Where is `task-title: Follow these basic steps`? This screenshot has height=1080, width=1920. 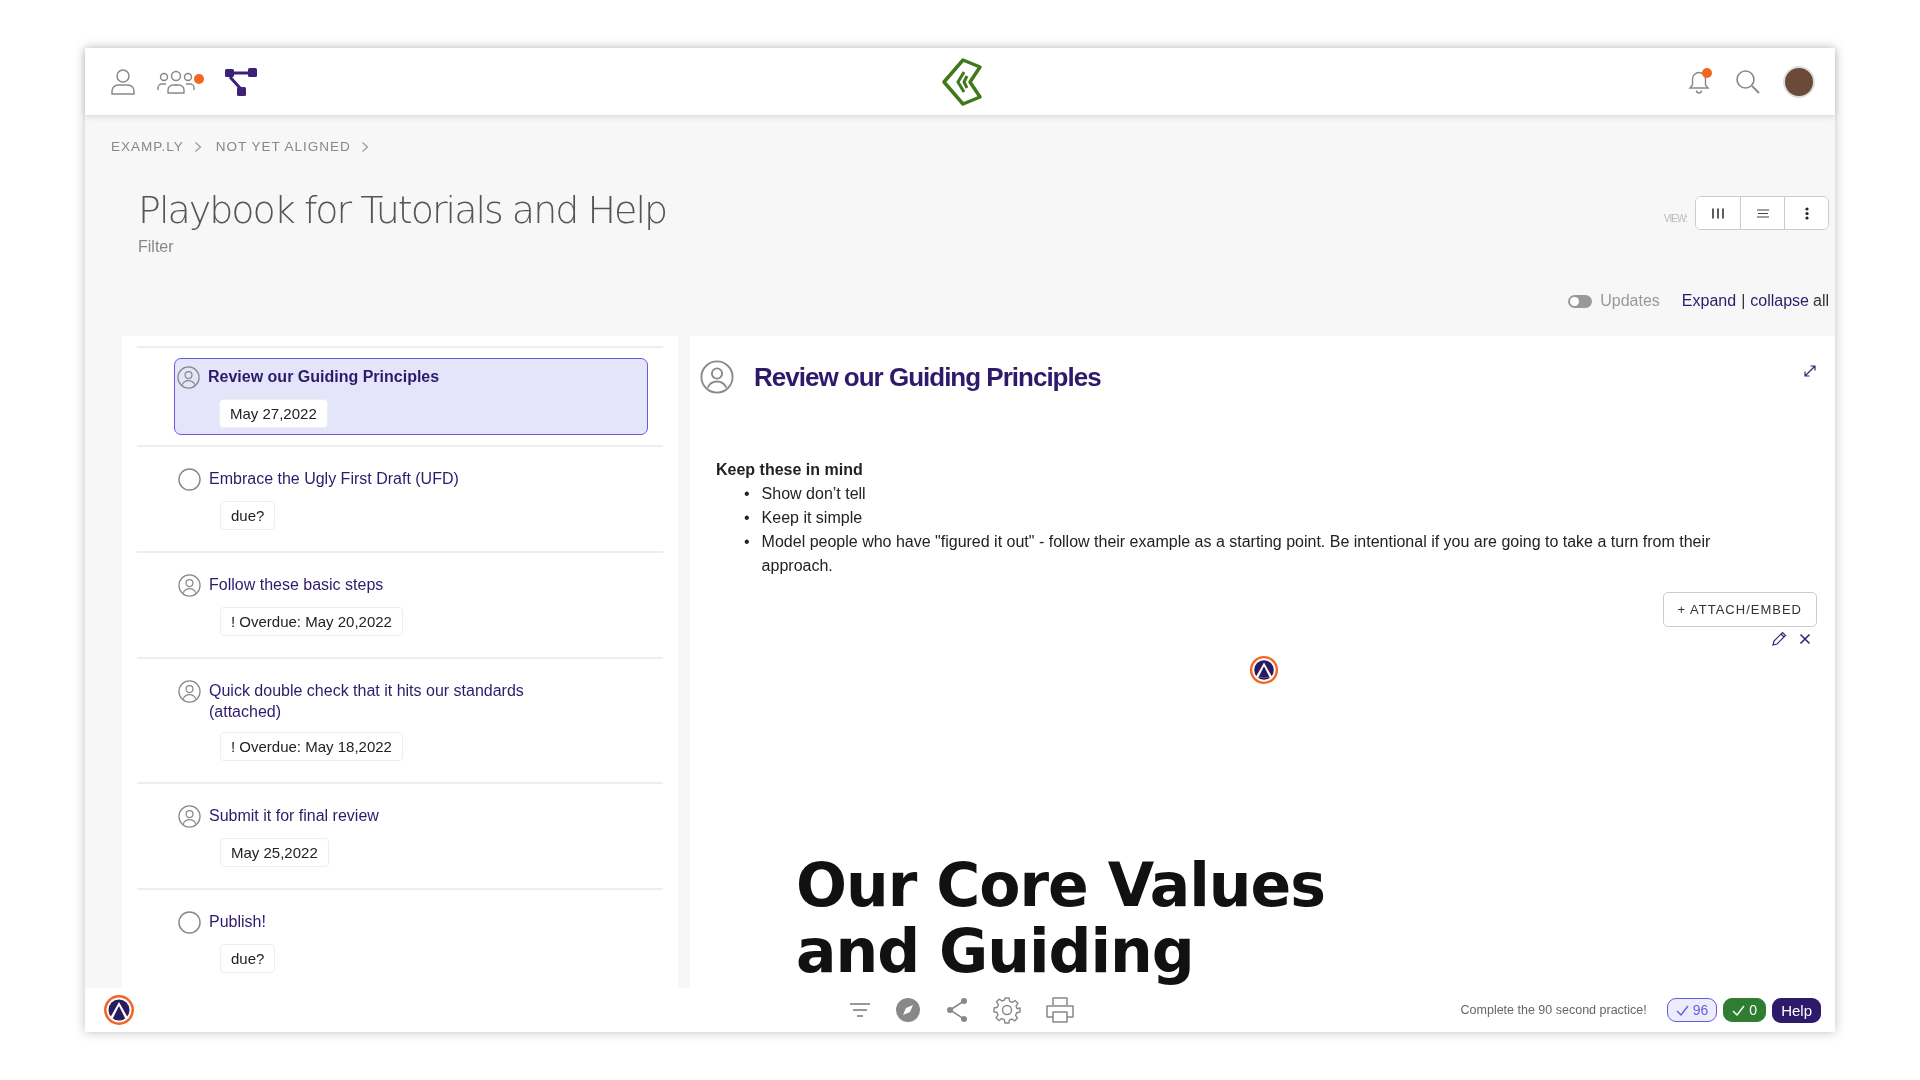
task-title: Follow these basic steps is located at coordinates (296, 585).